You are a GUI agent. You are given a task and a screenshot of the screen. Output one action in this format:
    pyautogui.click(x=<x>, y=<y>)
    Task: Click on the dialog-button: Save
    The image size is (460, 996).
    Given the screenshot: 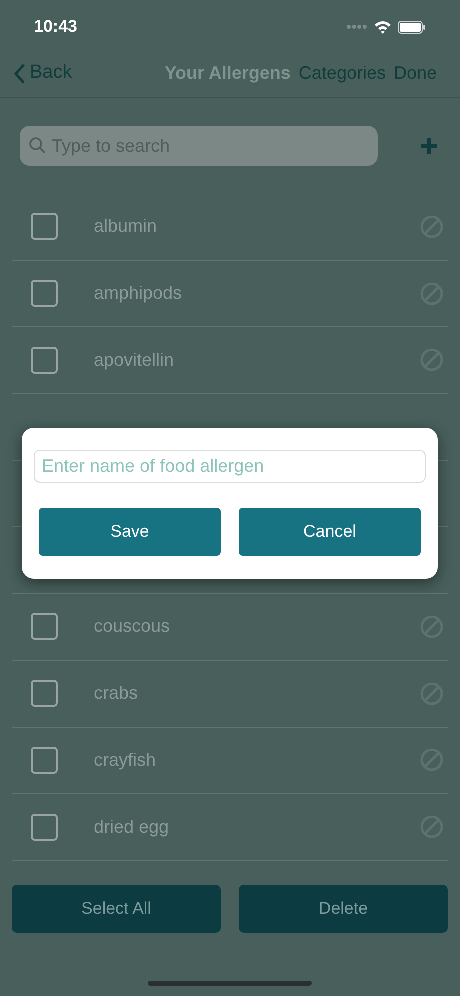 What is the action you would take?
    pyautogui.click(x=130, y=532)
    